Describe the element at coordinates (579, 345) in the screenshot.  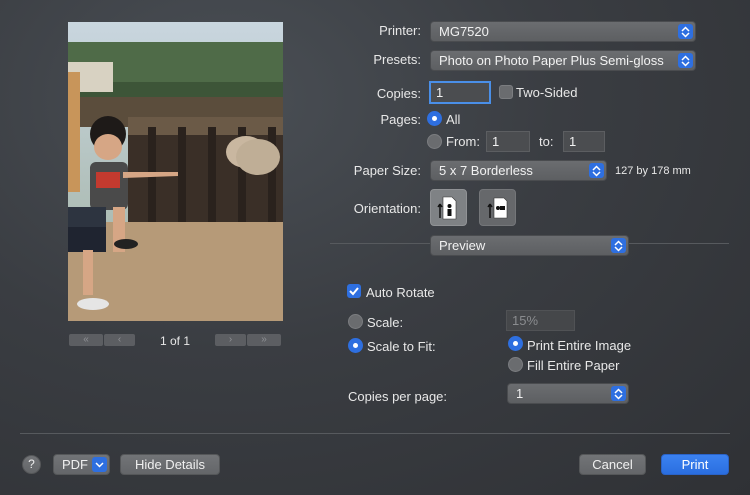
I see `print-entire-image-label: Print Entire Image` at that location.